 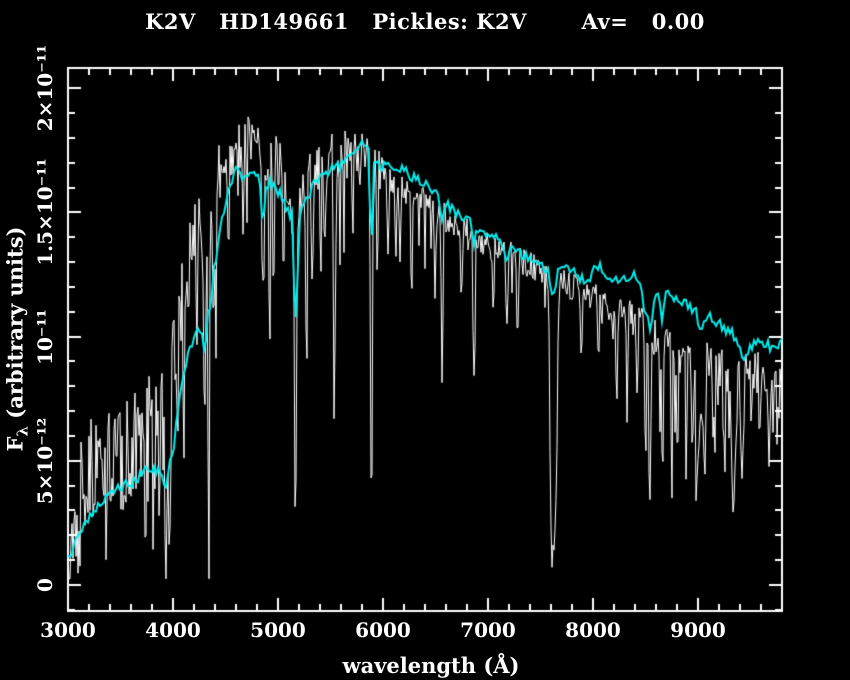 I want to click on y-tick-label: 5×10⁻¹², so click(x=45, y=461).